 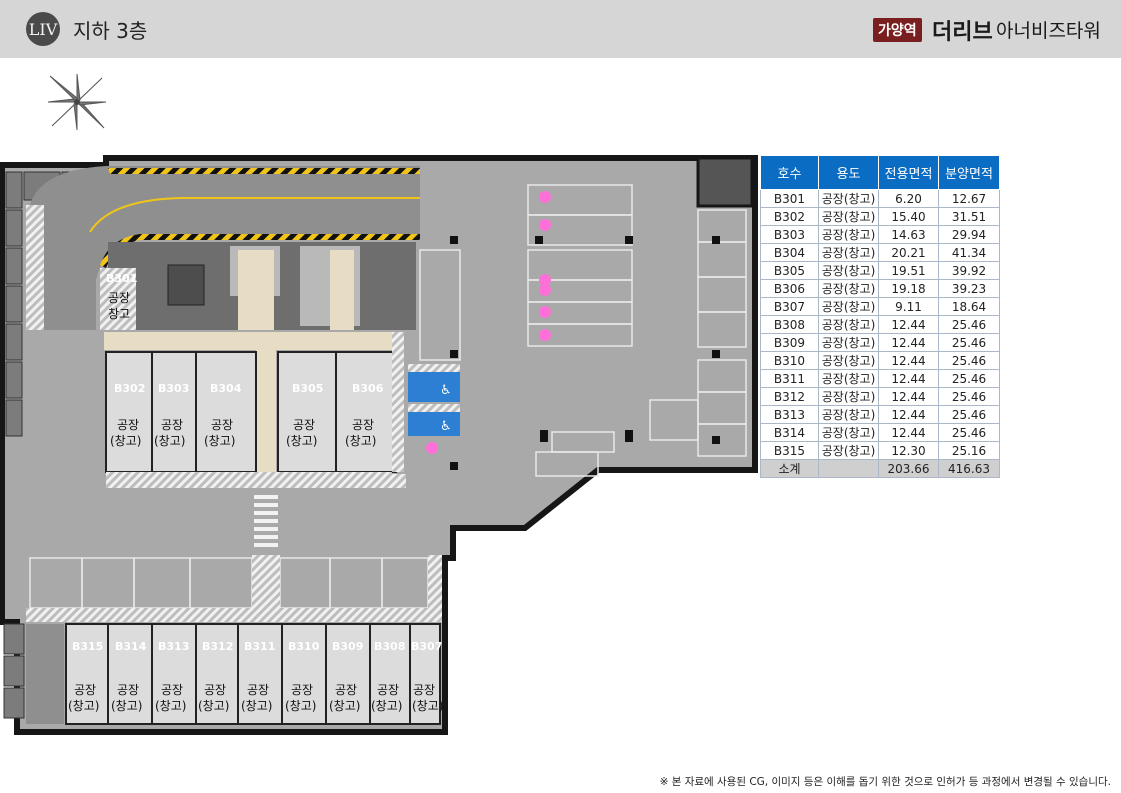 What do you see at coordinates (254, 341) in the screenshot?
I see `corridor` at bounding box center [254, 341].